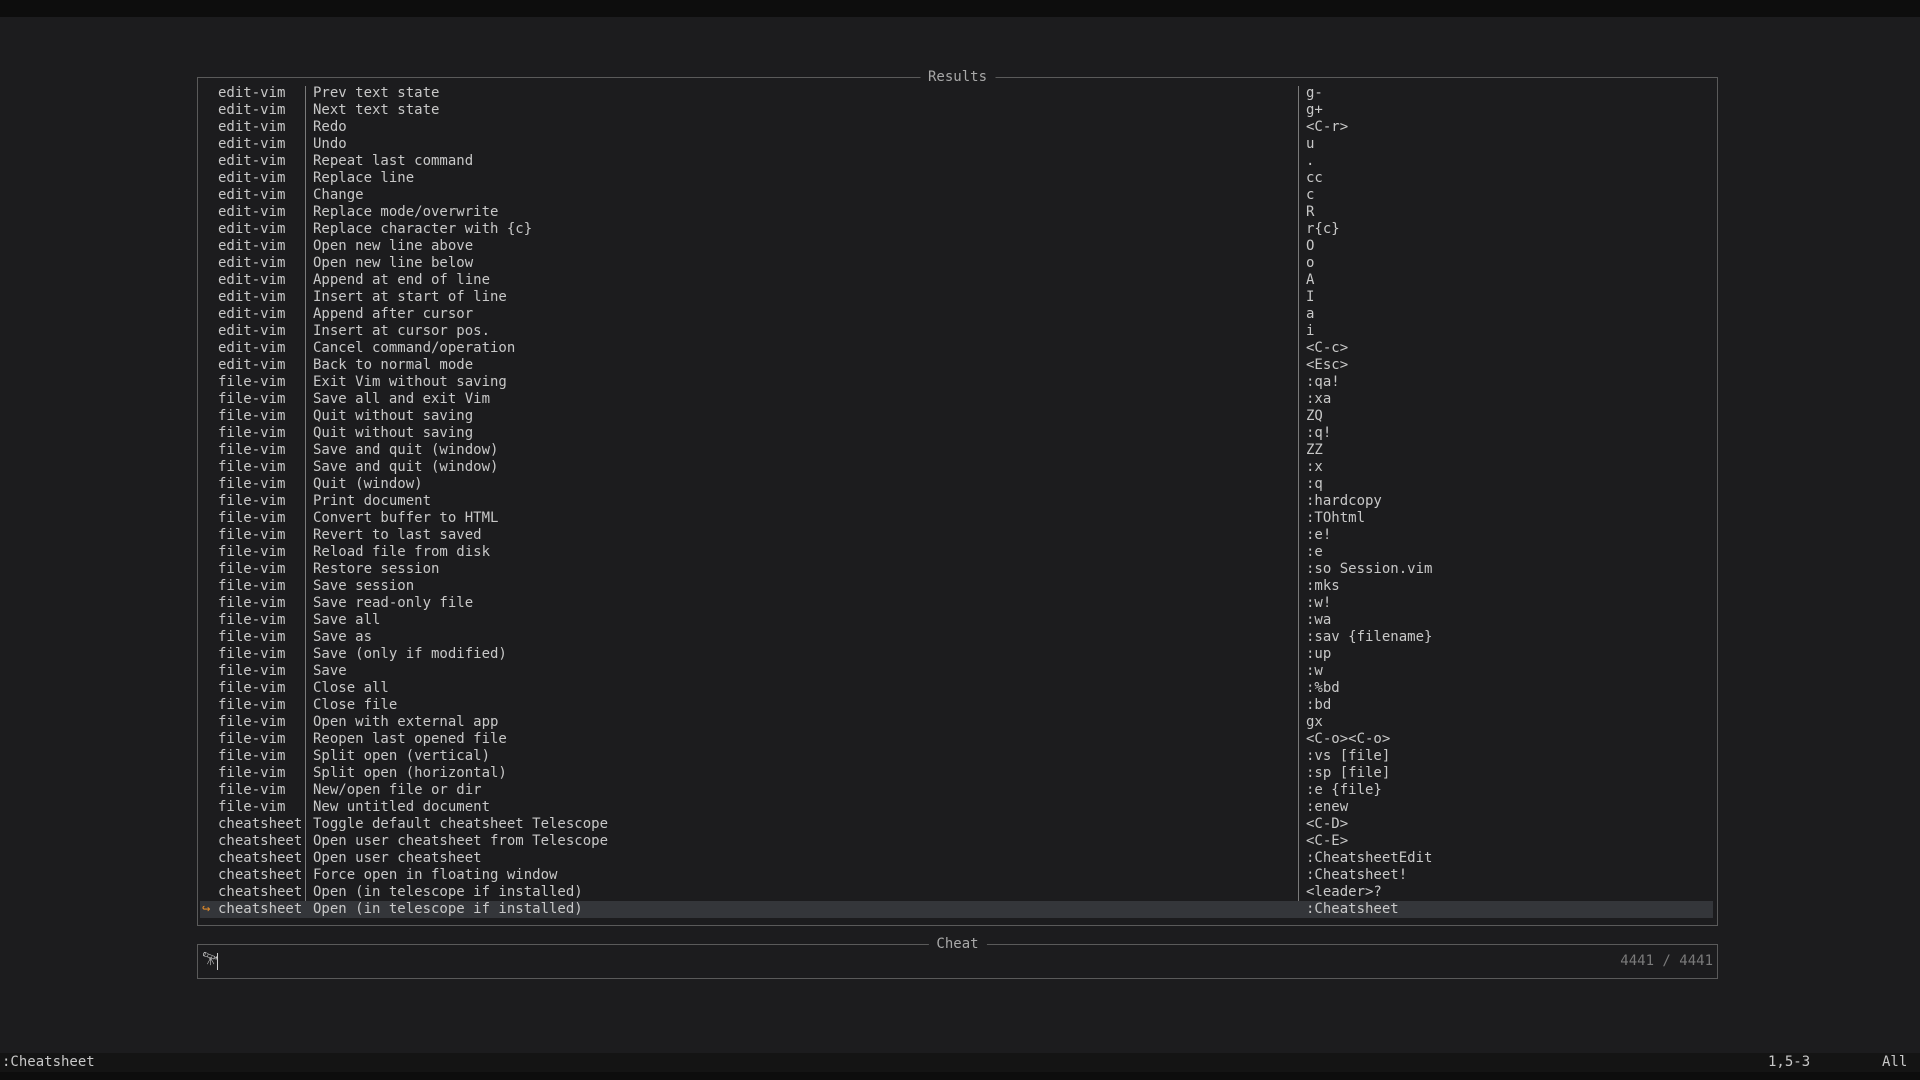 This screenshot has width=1920, height=1080. Describe the element at coordinates (957, 144) in the screenshot. I see `result-row: edit-vim Undo u` at that location.